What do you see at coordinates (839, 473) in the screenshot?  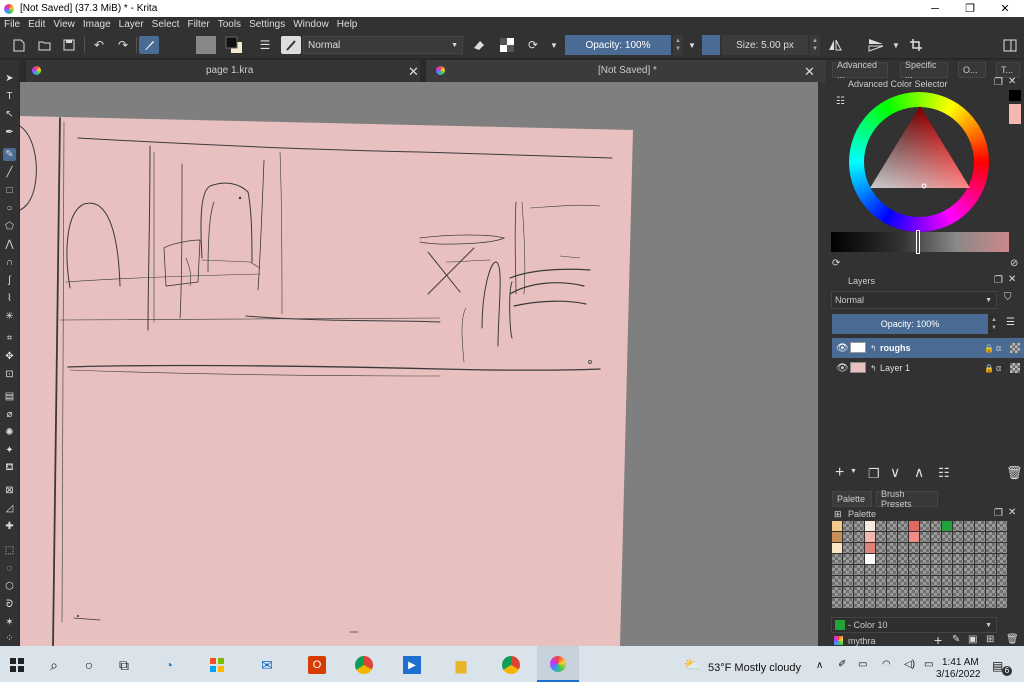 I see `add-layer-icon: +` at bounding box center [839, 473].